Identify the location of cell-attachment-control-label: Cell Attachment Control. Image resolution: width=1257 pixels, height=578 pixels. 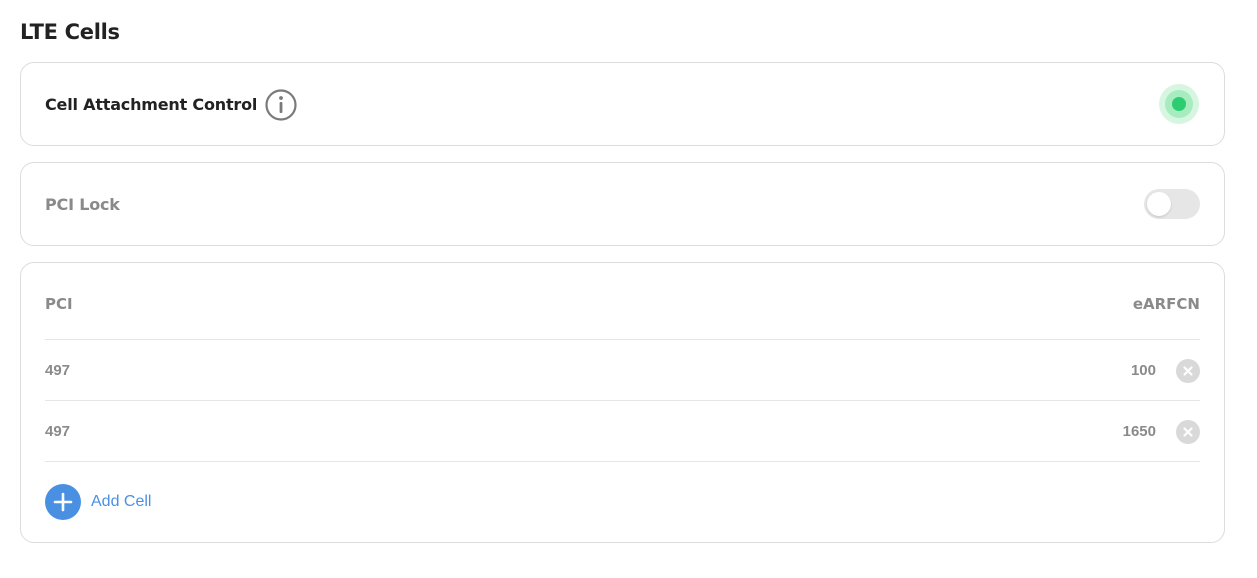
(151, 104).